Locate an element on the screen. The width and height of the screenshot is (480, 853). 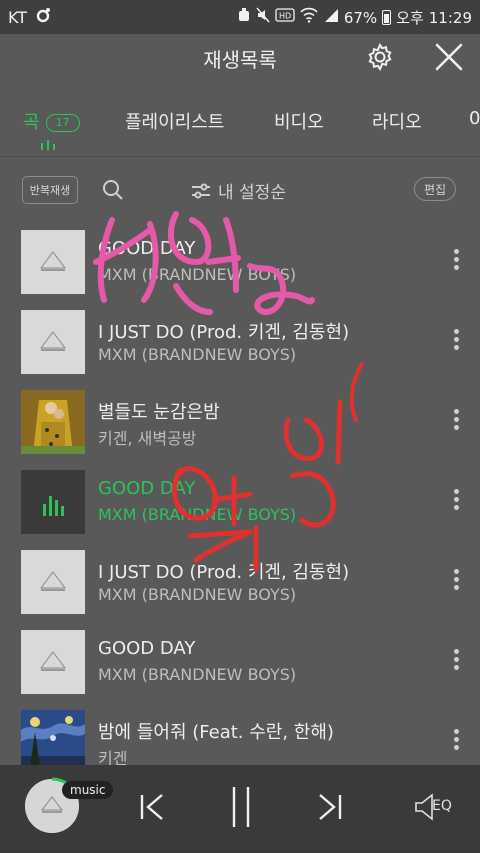
search-button is located at coordinates (113, 190).